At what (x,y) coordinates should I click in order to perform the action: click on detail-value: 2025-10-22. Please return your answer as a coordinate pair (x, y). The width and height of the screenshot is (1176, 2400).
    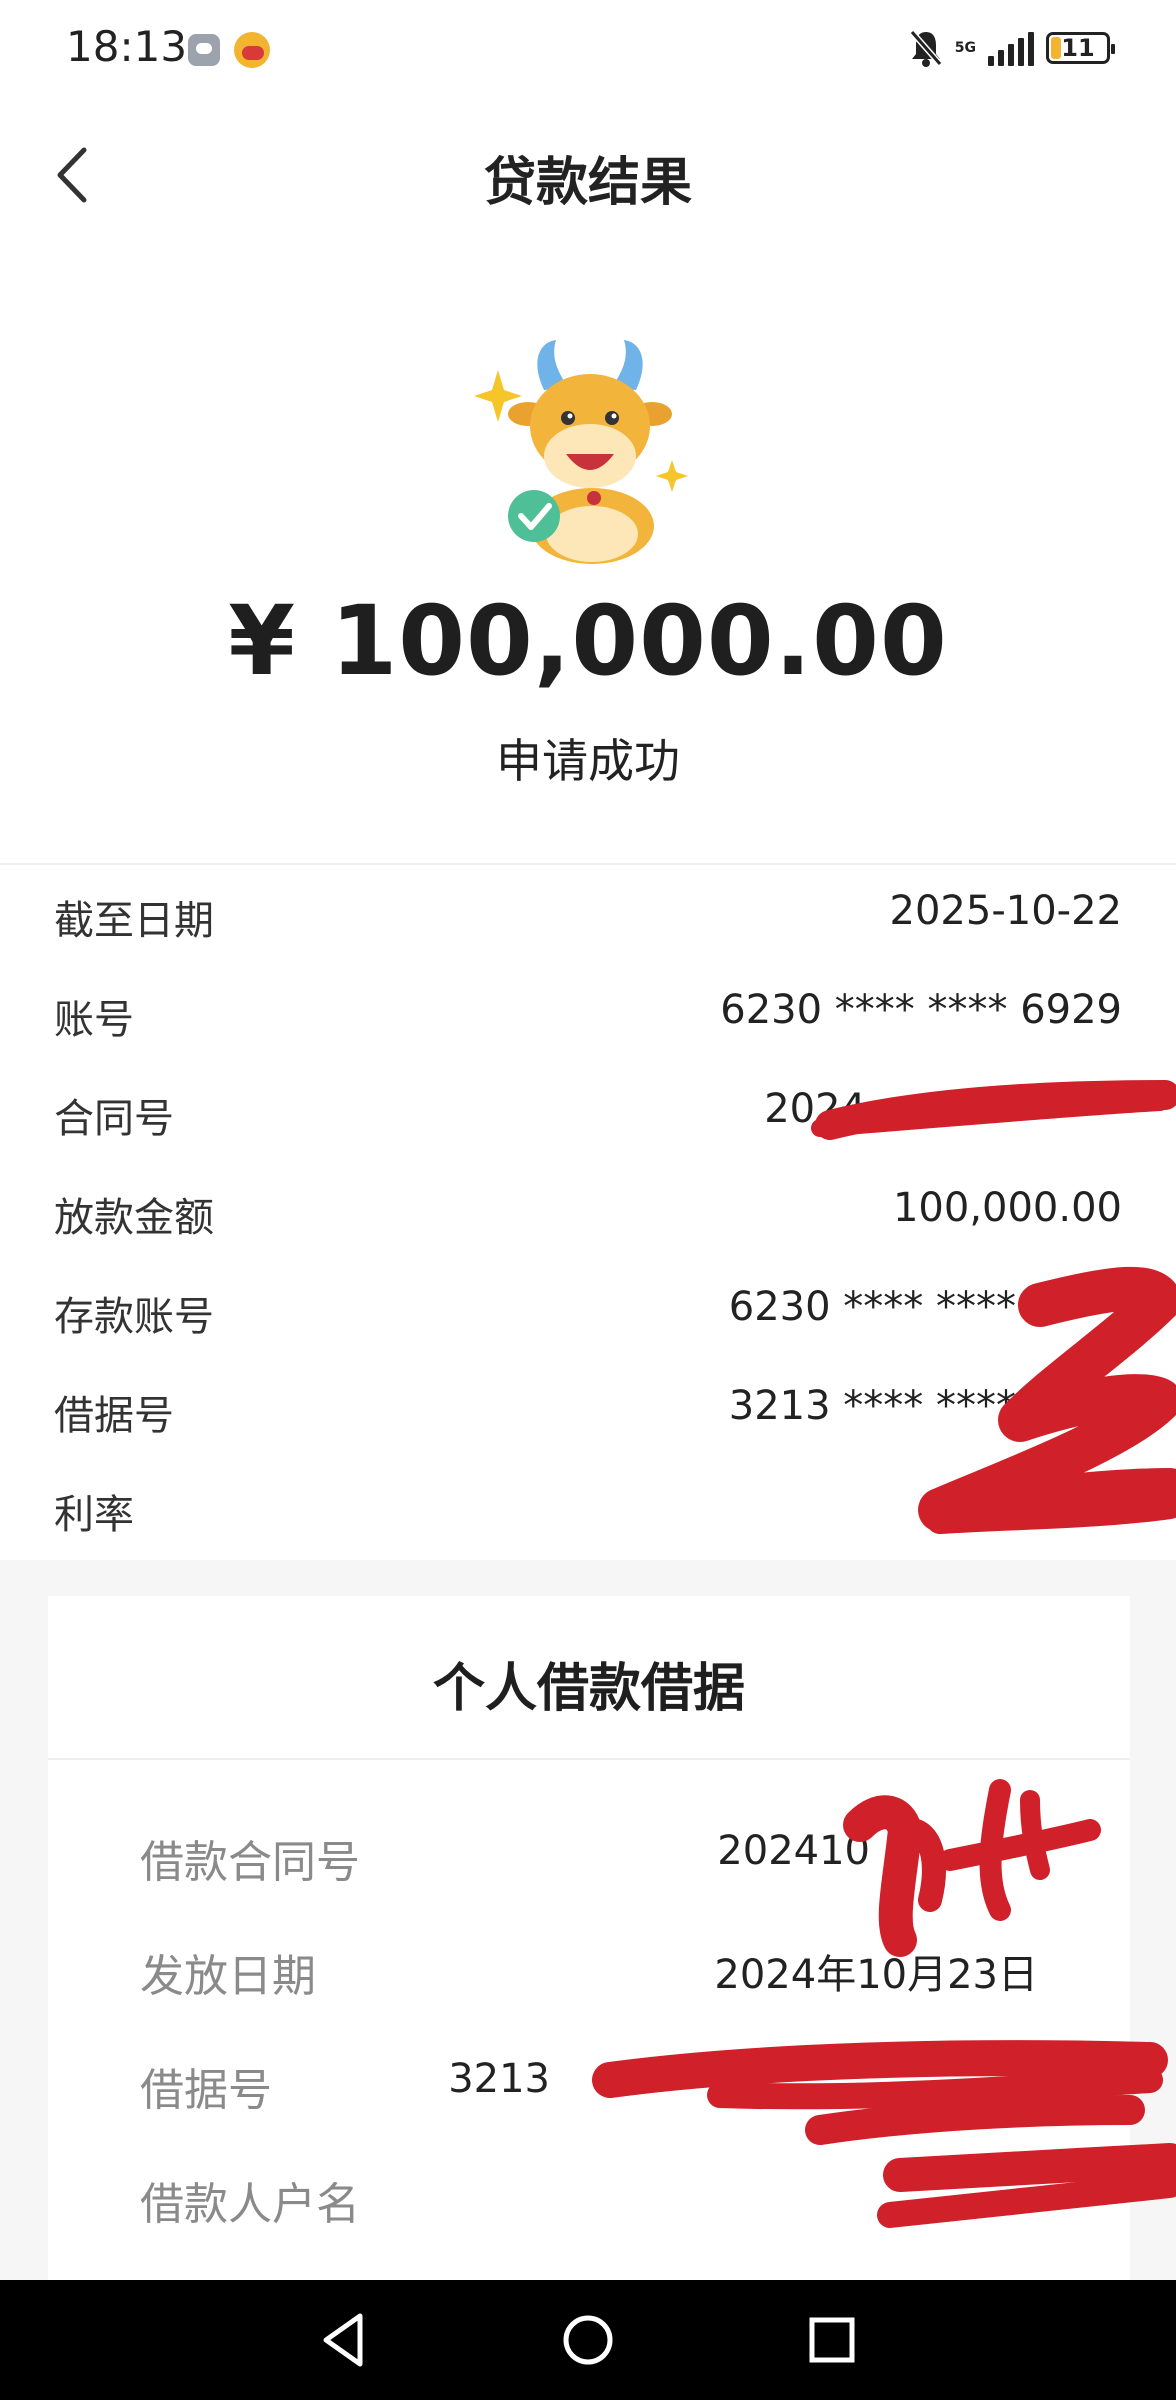
    Looking at the image, I should click on (1005, 911).